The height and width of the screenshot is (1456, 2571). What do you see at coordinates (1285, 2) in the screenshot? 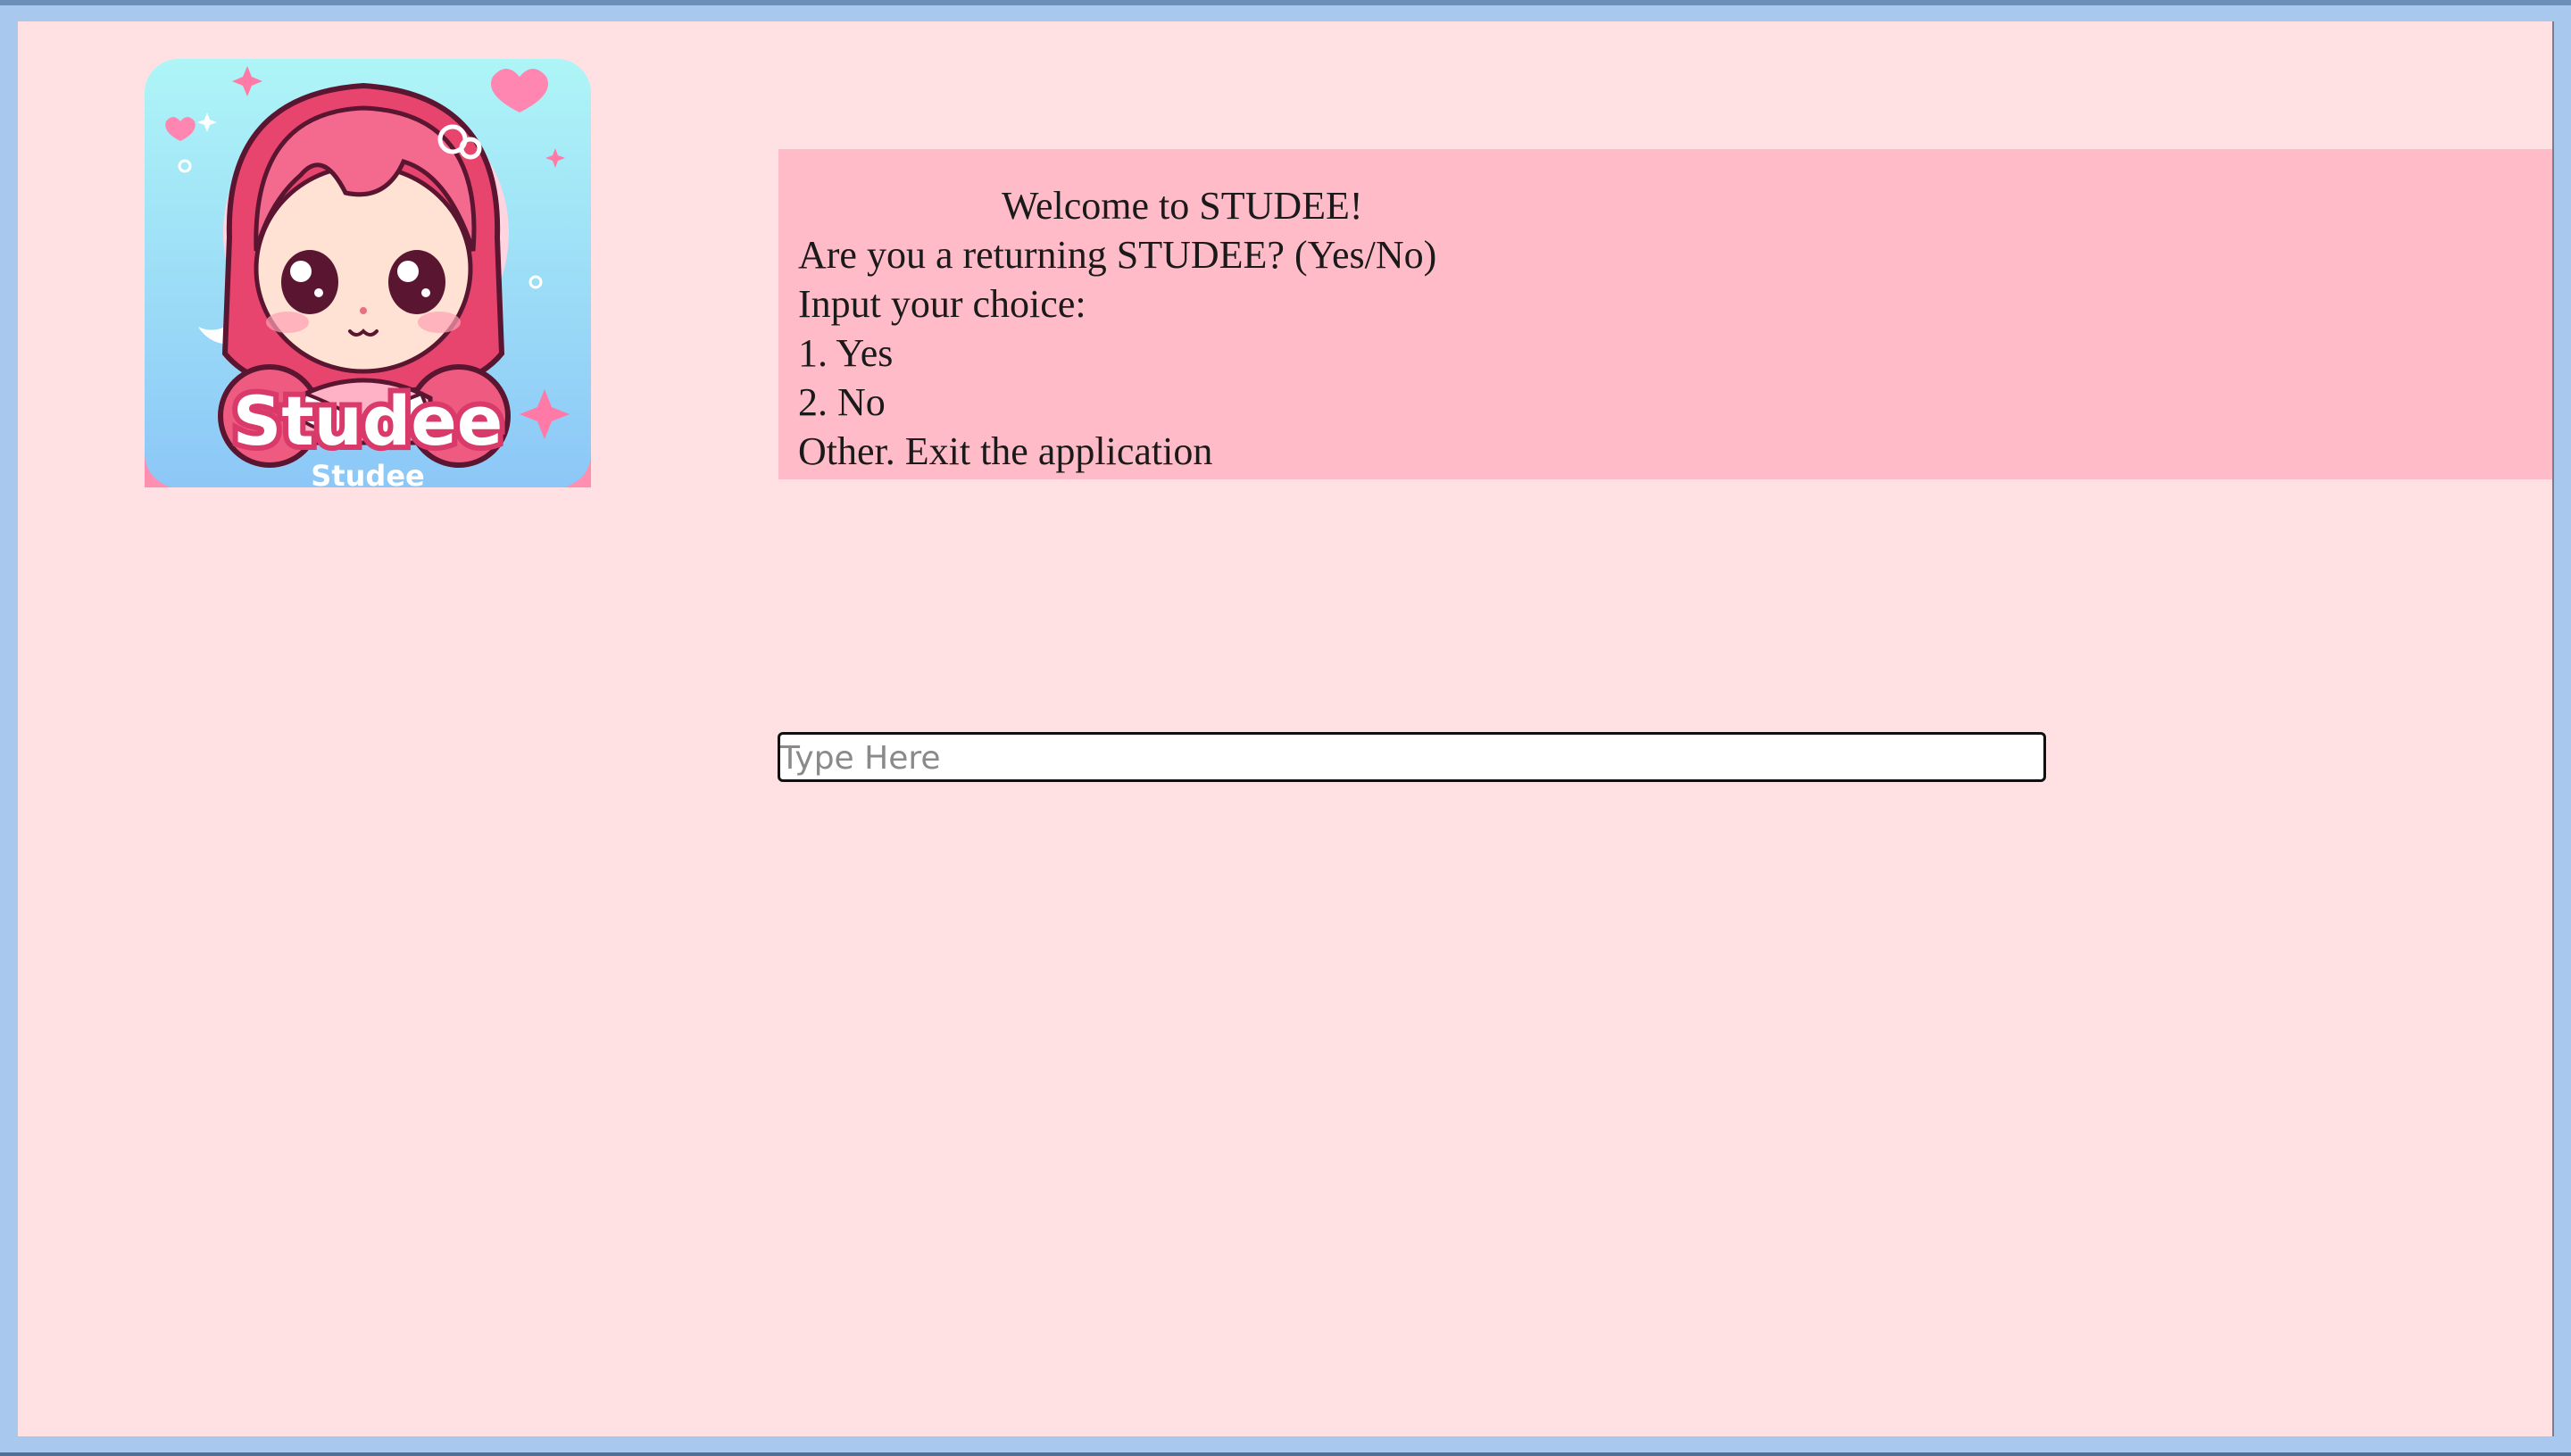
I see `window-top-edge` at bounding box center [1285, 2].